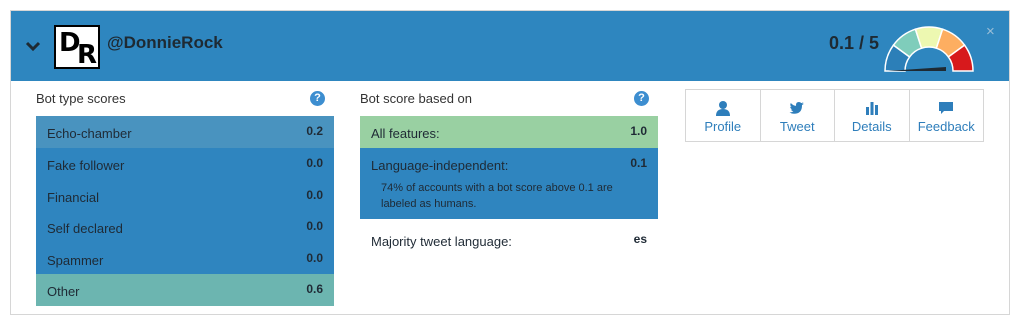 The height and width of the screenshot is (327, 1023). I want to click on bot-score: 0.1 / 5, so click(854, 43).